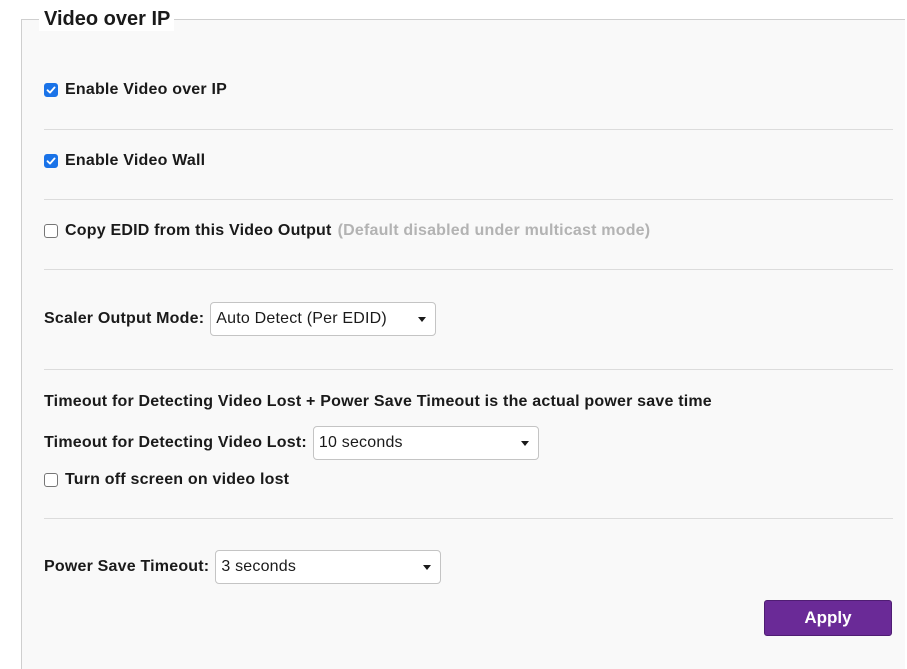  I want to click on enable-video-over-ip-row: Enable Video over IP, so click(135, 90).